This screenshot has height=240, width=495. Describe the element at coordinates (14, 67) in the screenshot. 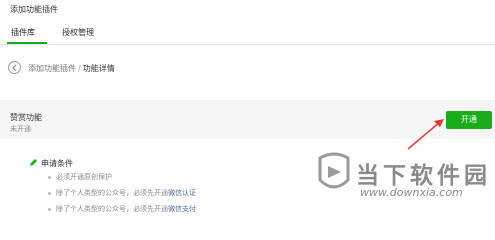

I see `back-arrow-icon` at that location.